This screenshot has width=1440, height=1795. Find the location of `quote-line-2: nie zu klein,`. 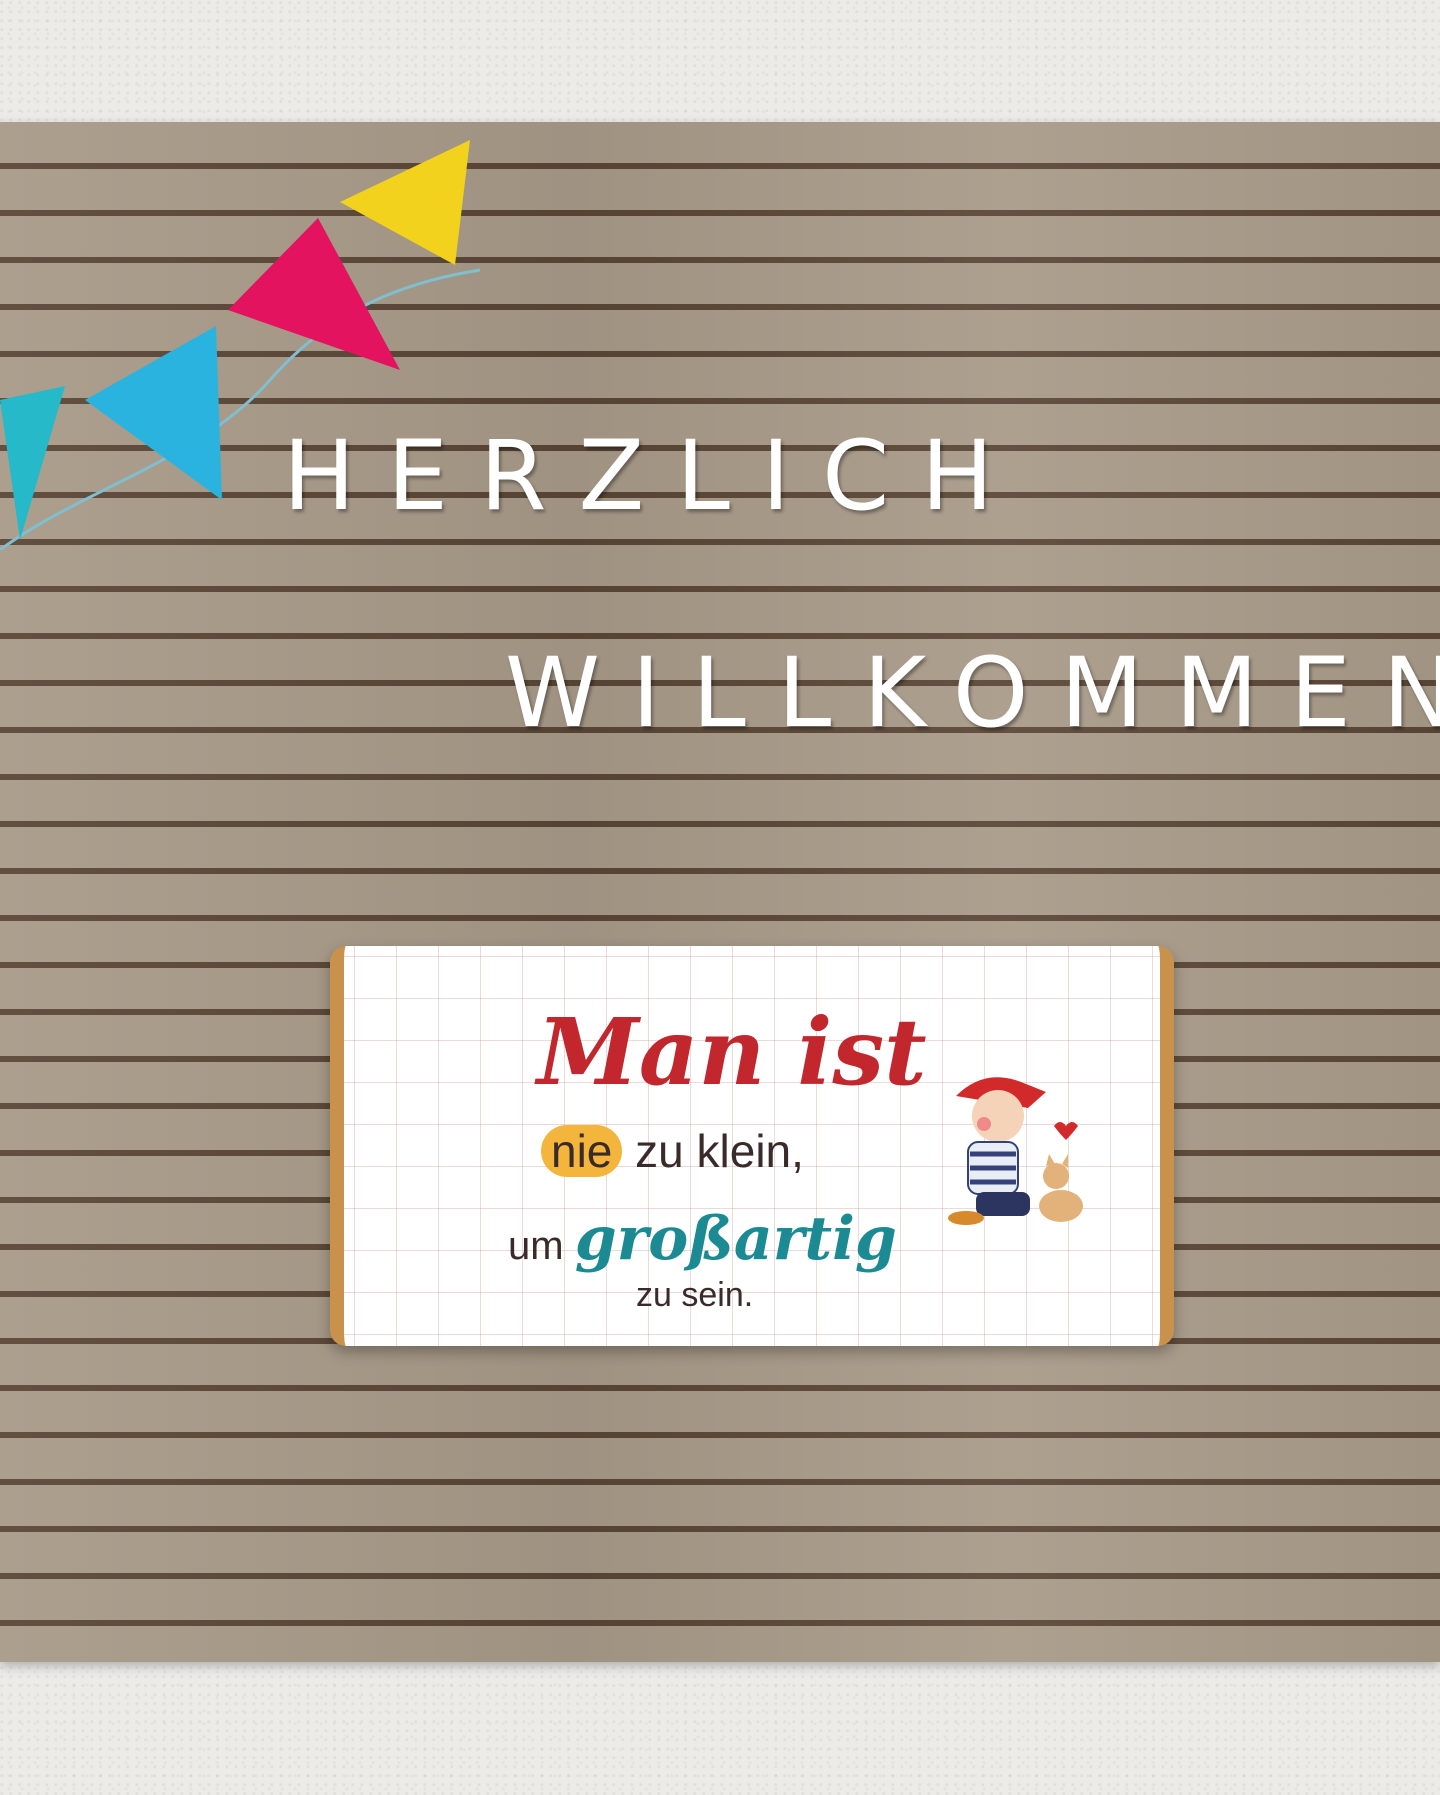

quote-line-2: nie zu klein, is located at coordinates (672, 1151).